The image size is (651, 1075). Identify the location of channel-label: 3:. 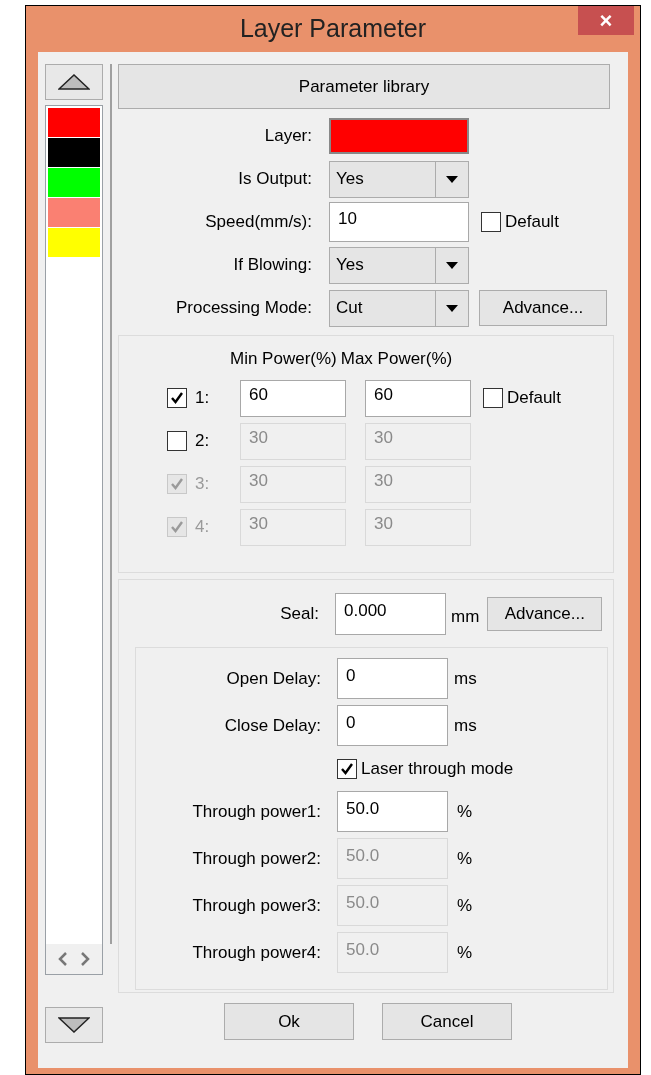
(203, 484).